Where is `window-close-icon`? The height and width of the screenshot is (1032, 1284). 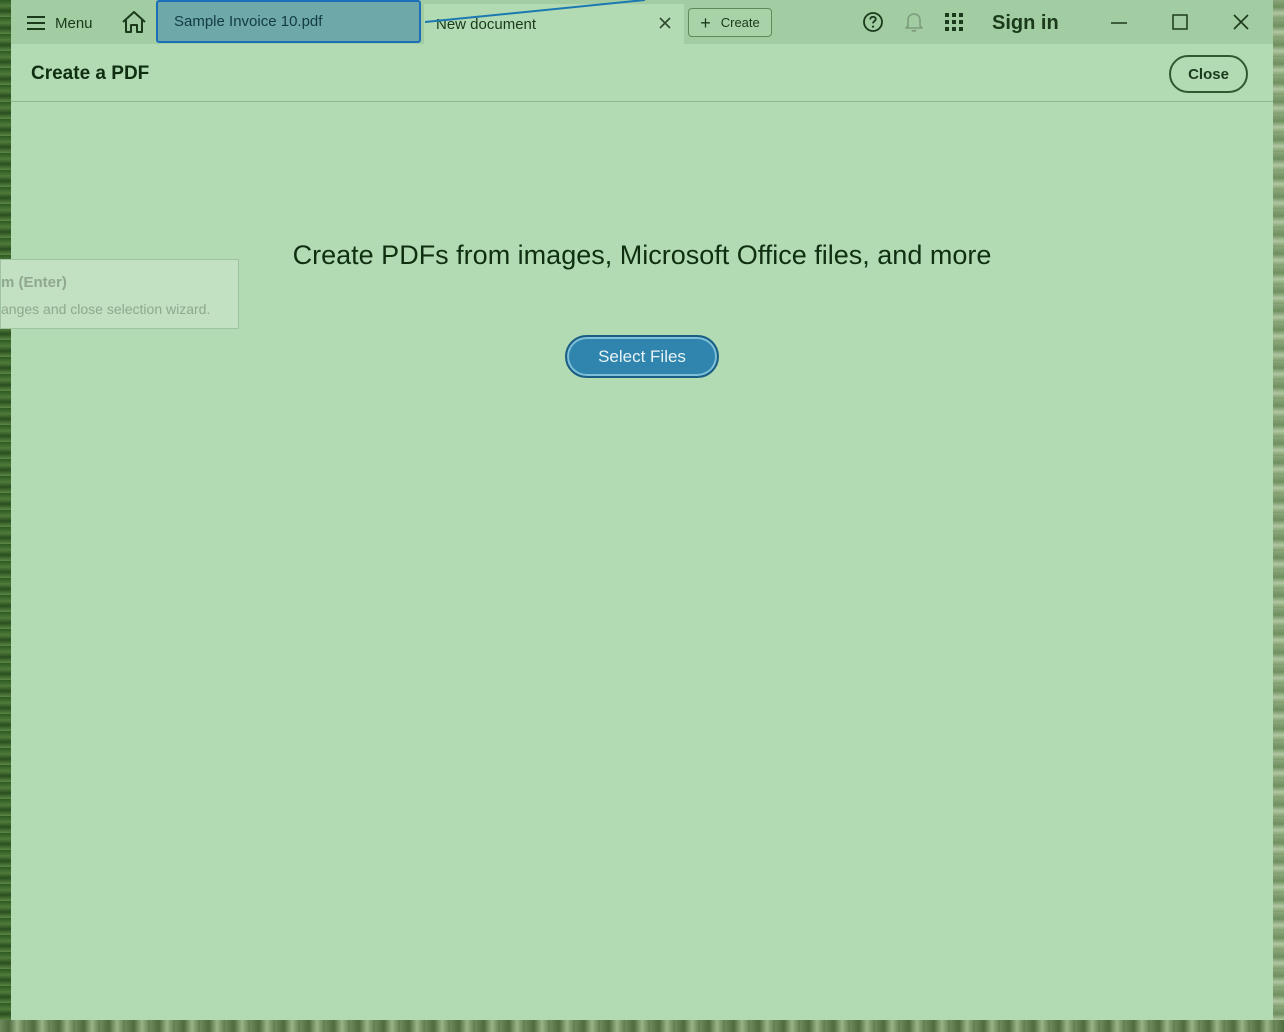
window-close-icon is located at coordinates (1241, 22).